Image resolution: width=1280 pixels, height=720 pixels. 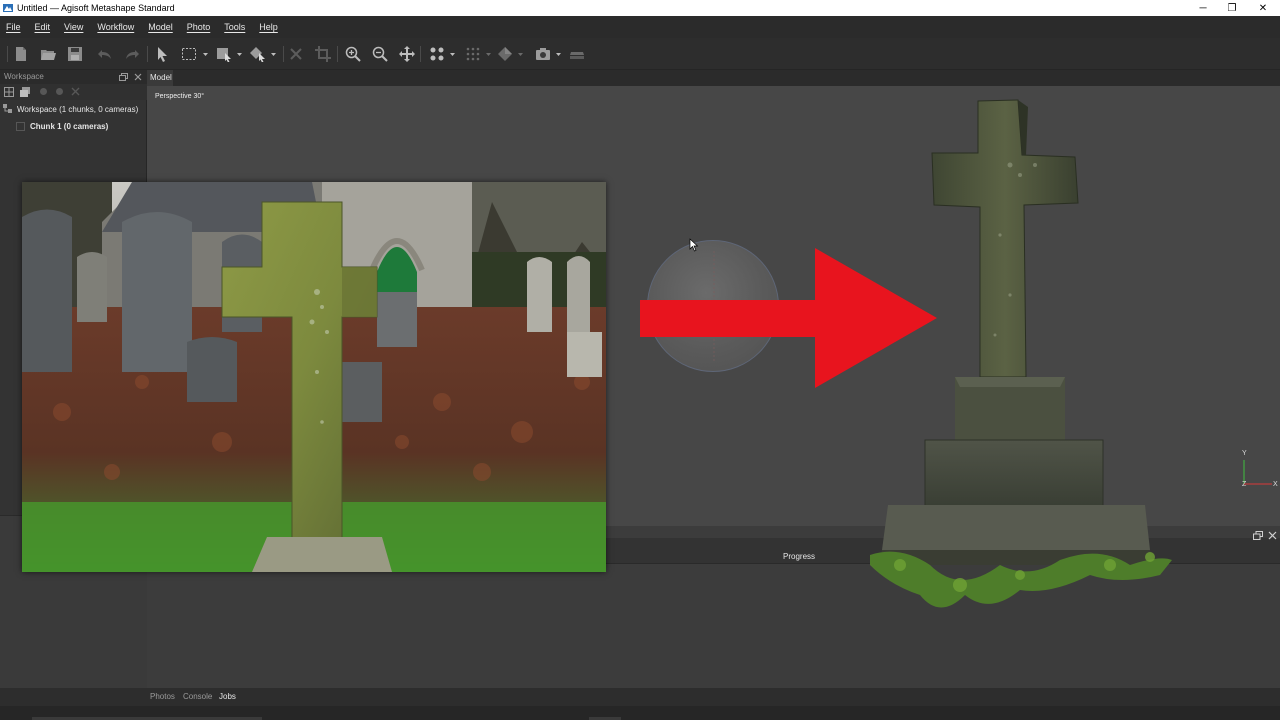 What do you see at coordinates (323, 54) in the screenshot?
I see `crop-icon` at bounding box center [323, 54].